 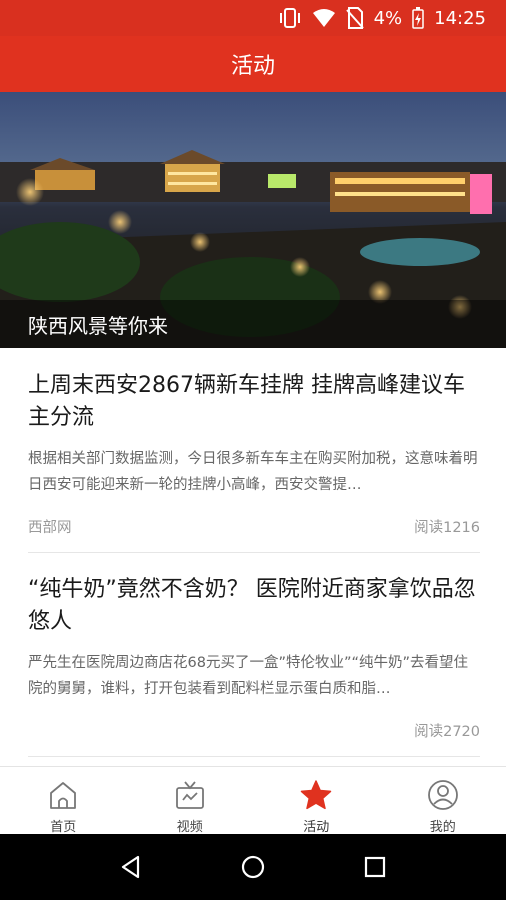 What do you see at coordinates (63, 827) in the screenshot?
I see `tab-label: 首页` at bounding box center [63, 827].